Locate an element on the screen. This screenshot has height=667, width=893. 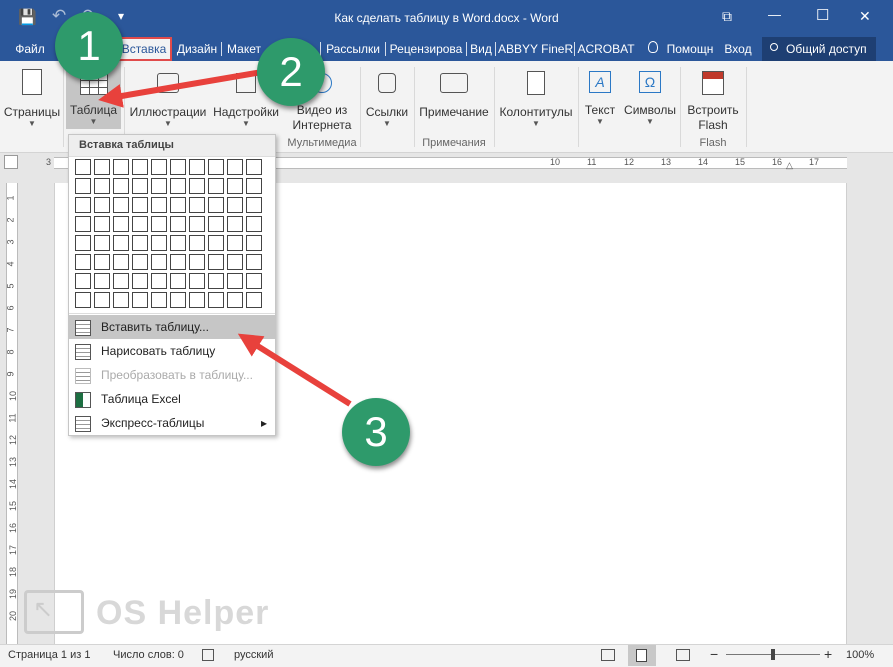
arrow-to-table-button is located at coordinates (180, 88).